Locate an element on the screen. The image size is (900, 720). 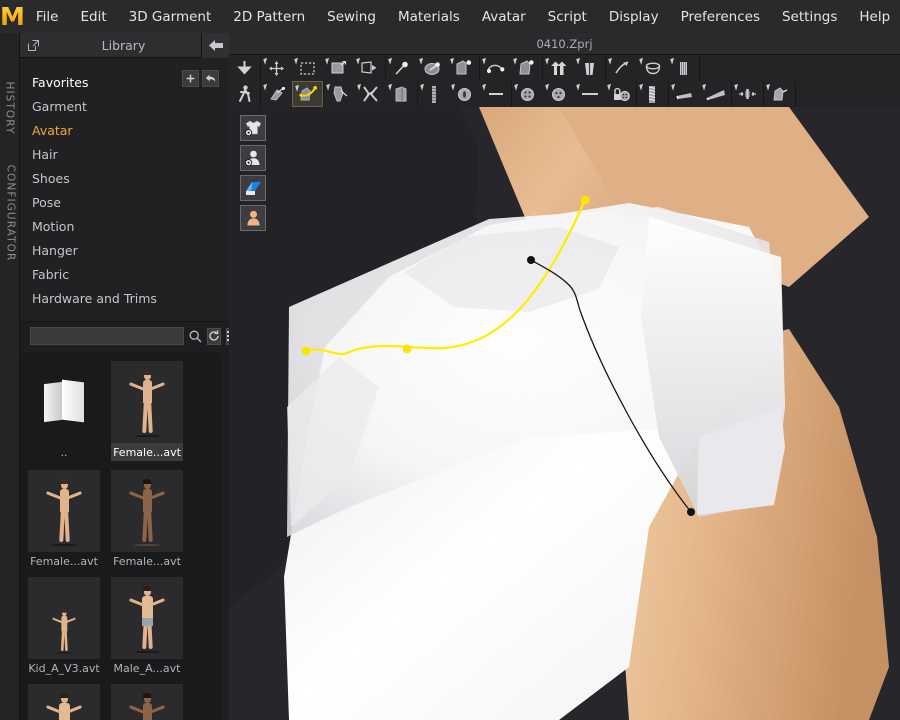
edit-avatar-curve-icon is located at coordinates (307, 94).